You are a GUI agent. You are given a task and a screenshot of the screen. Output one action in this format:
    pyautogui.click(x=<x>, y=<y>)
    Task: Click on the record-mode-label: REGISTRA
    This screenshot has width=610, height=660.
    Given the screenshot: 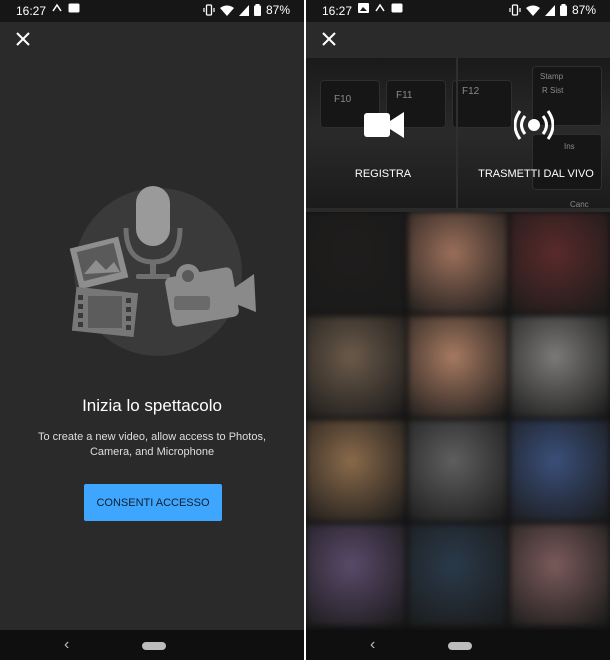 What is the action you would take?
    pyautogui.click(x=383, y=174)
    